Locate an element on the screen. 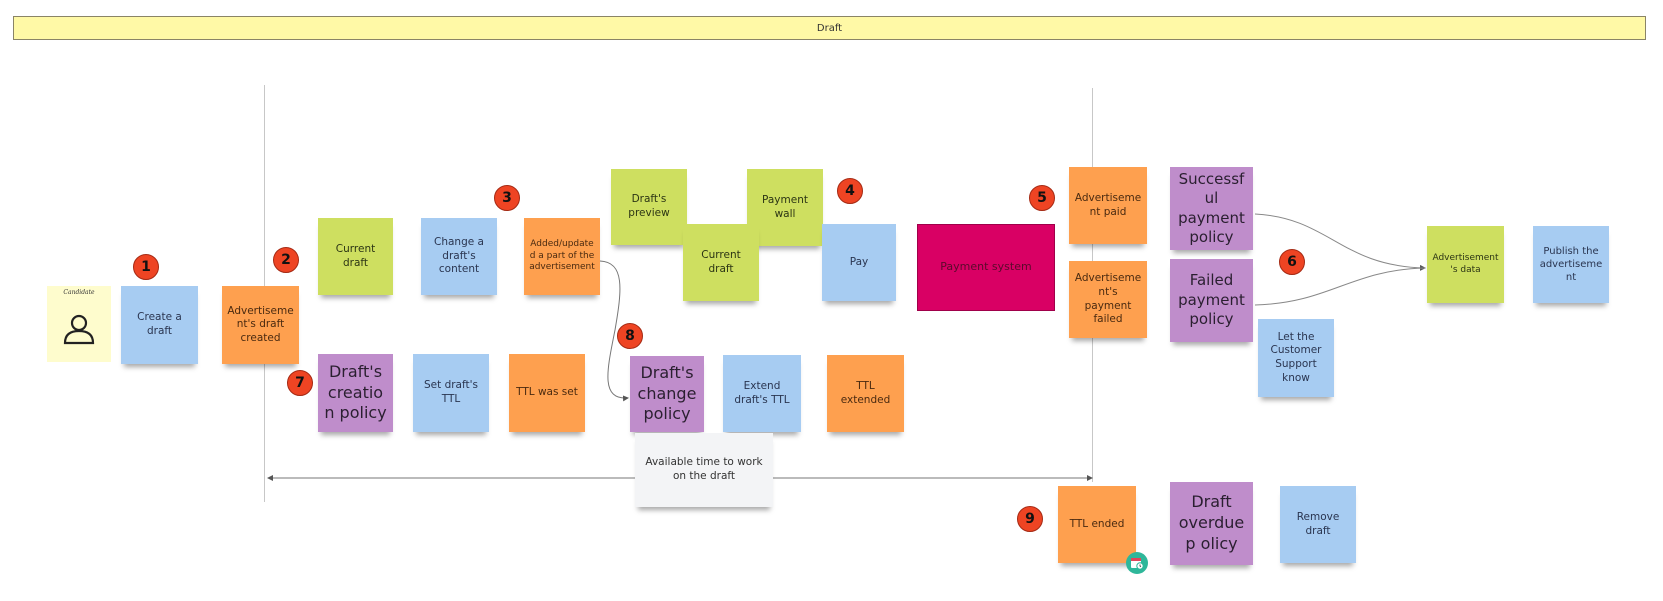  sticky-ttl-set: TTL was set is located at coordinates (547, 393).